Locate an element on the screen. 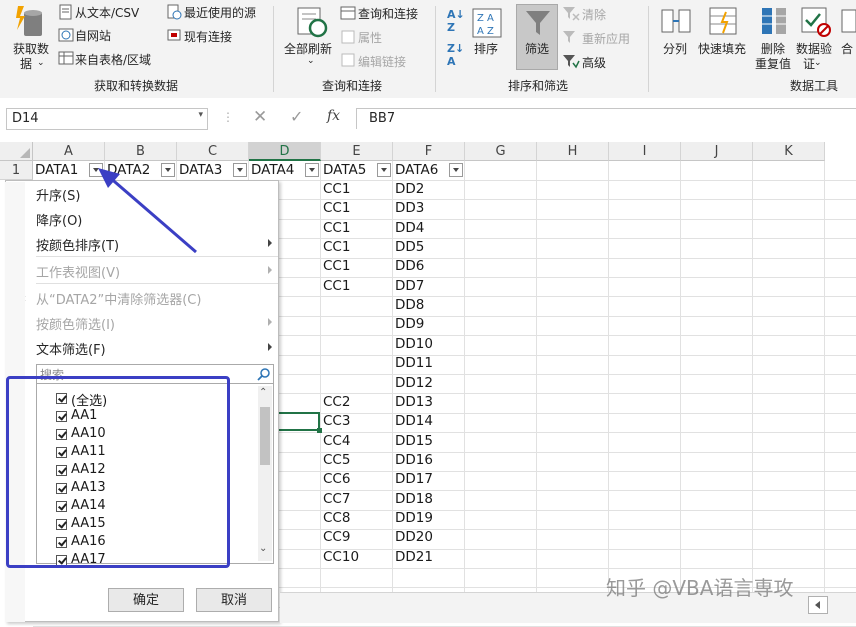 The image size is (856, 627). cell-e: CC2 is located at coordinates (335, 402).